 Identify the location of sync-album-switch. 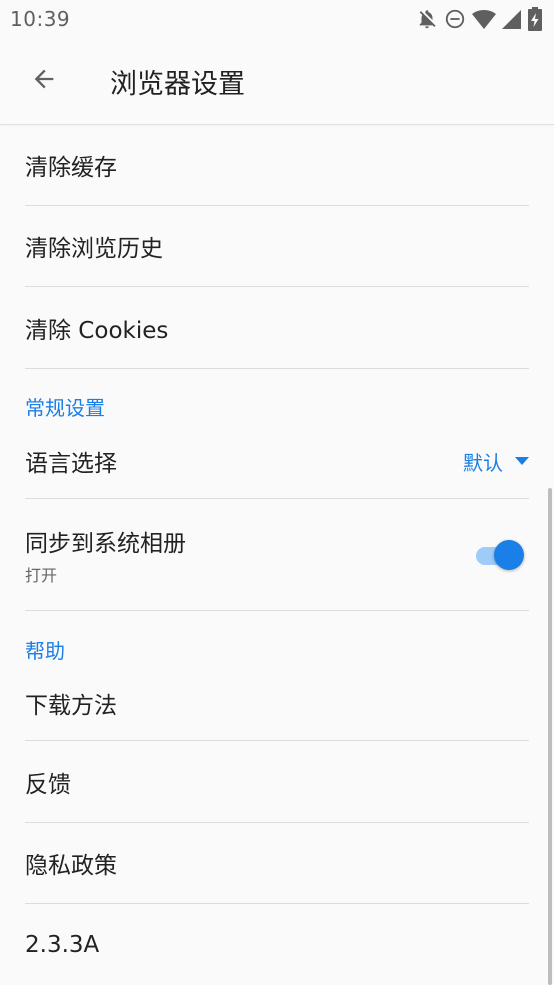
(500, 555).